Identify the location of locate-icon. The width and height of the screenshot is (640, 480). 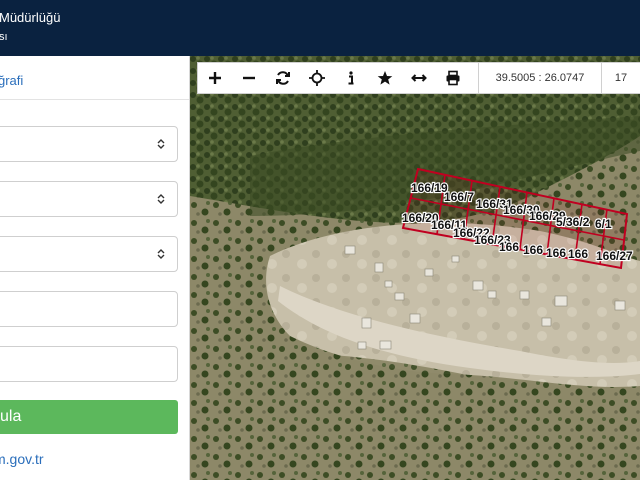
(317, 78).